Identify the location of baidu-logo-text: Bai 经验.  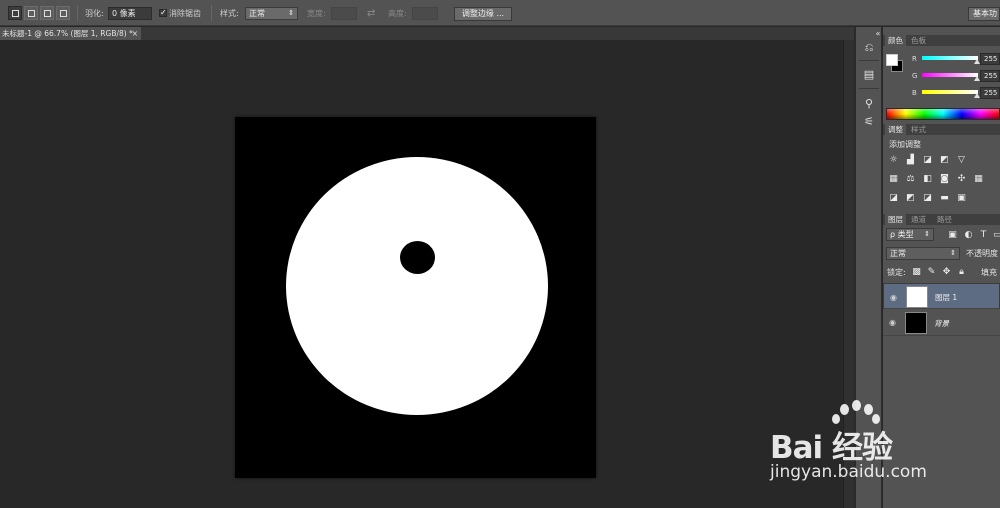
(831, 448).